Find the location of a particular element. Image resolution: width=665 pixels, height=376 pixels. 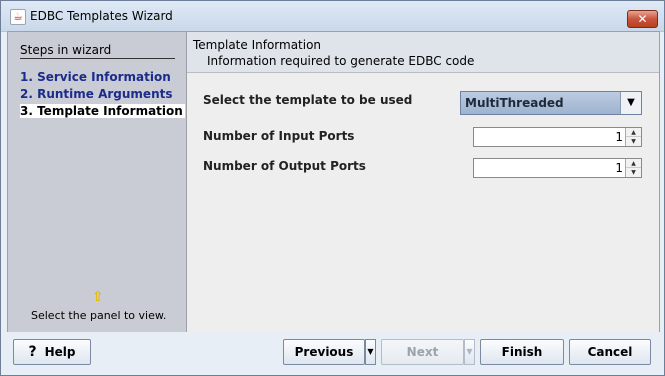

next-button: Next is located at coordinates (422, 352).